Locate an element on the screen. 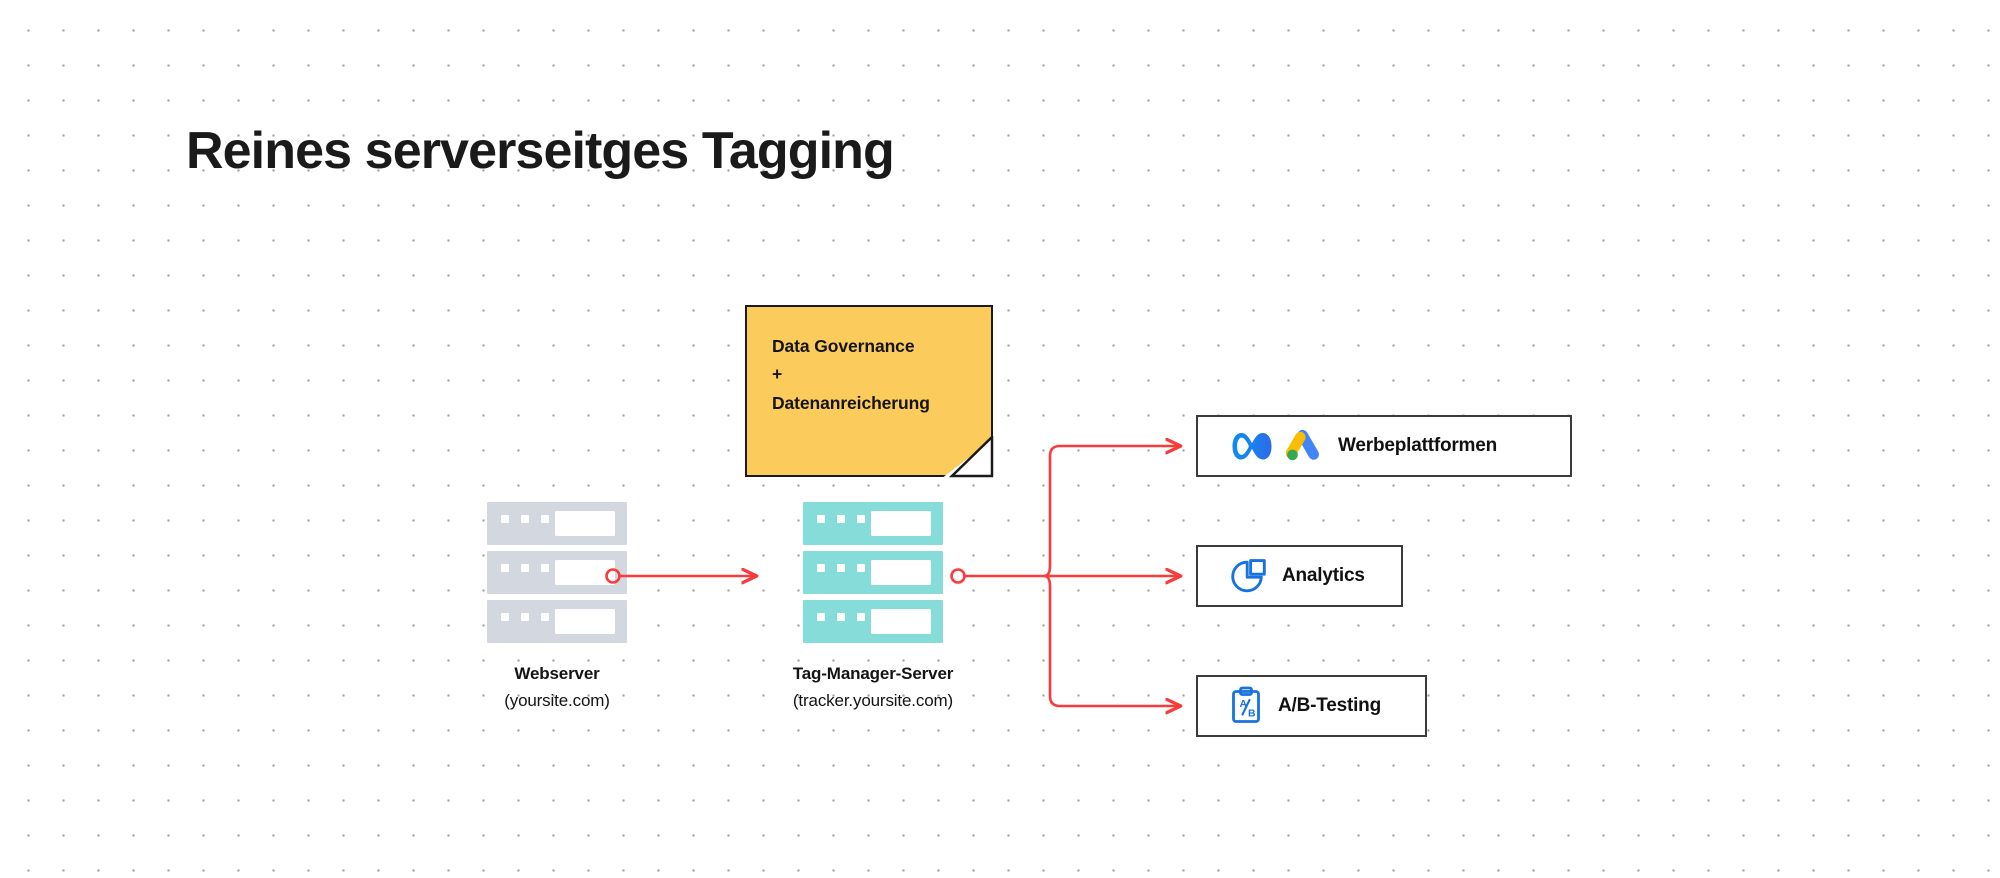 The width and height of the screenshot is (2000, 878). pie-chart-icon is located at coordinates (1248, 576).